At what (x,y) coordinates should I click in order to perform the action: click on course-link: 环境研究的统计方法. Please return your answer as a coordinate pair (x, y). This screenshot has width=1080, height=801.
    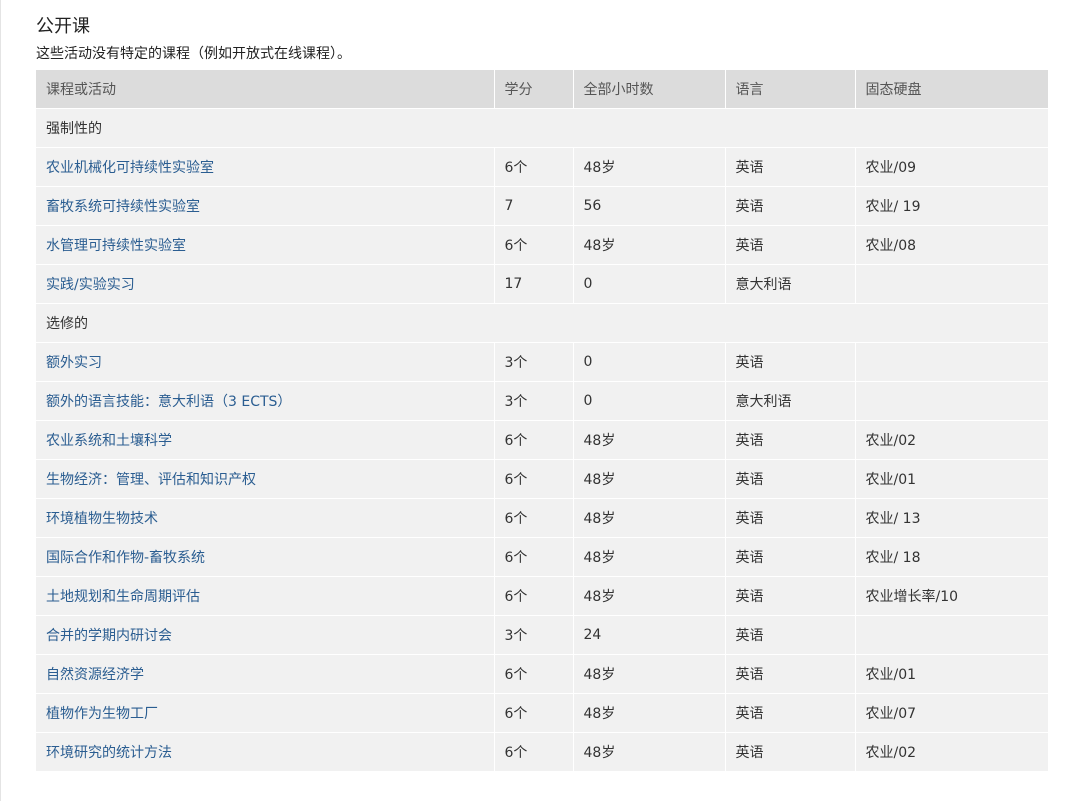
    Looking at the image, I should click on (109, 753).